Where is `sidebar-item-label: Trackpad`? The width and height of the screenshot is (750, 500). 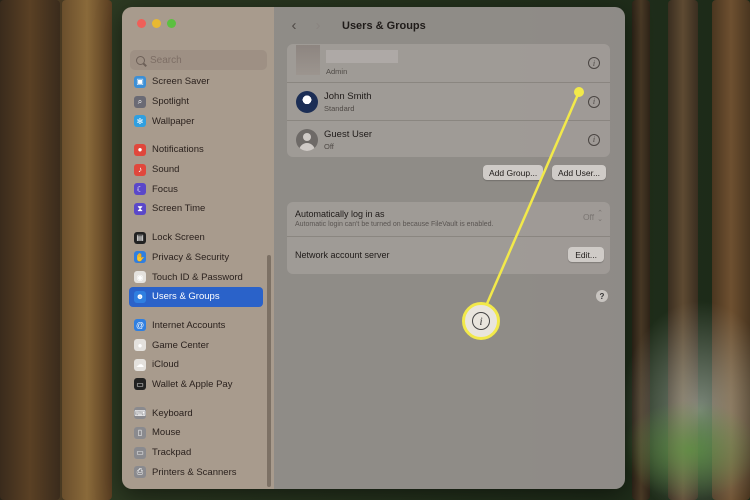 sidebar-item-label: Trackpad is located at coordinates (172, 453).